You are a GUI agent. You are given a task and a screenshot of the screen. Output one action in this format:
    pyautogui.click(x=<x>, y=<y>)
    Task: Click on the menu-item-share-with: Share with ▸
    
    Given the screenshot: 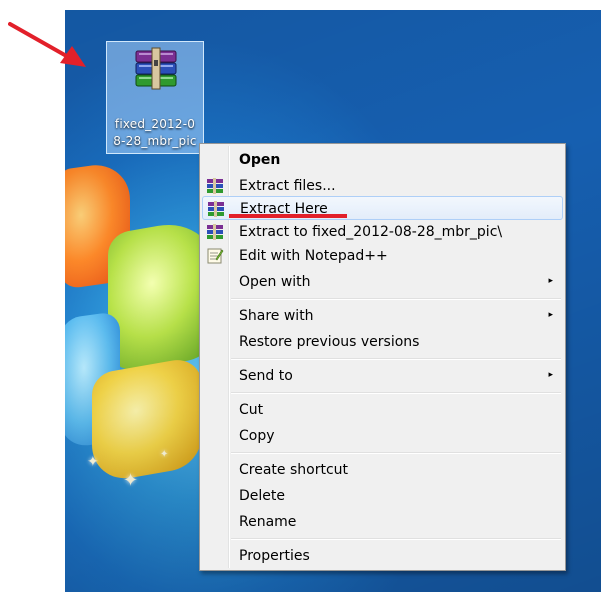 What is the action you would take?
    pyautogui.click(x=382, y=316)
    